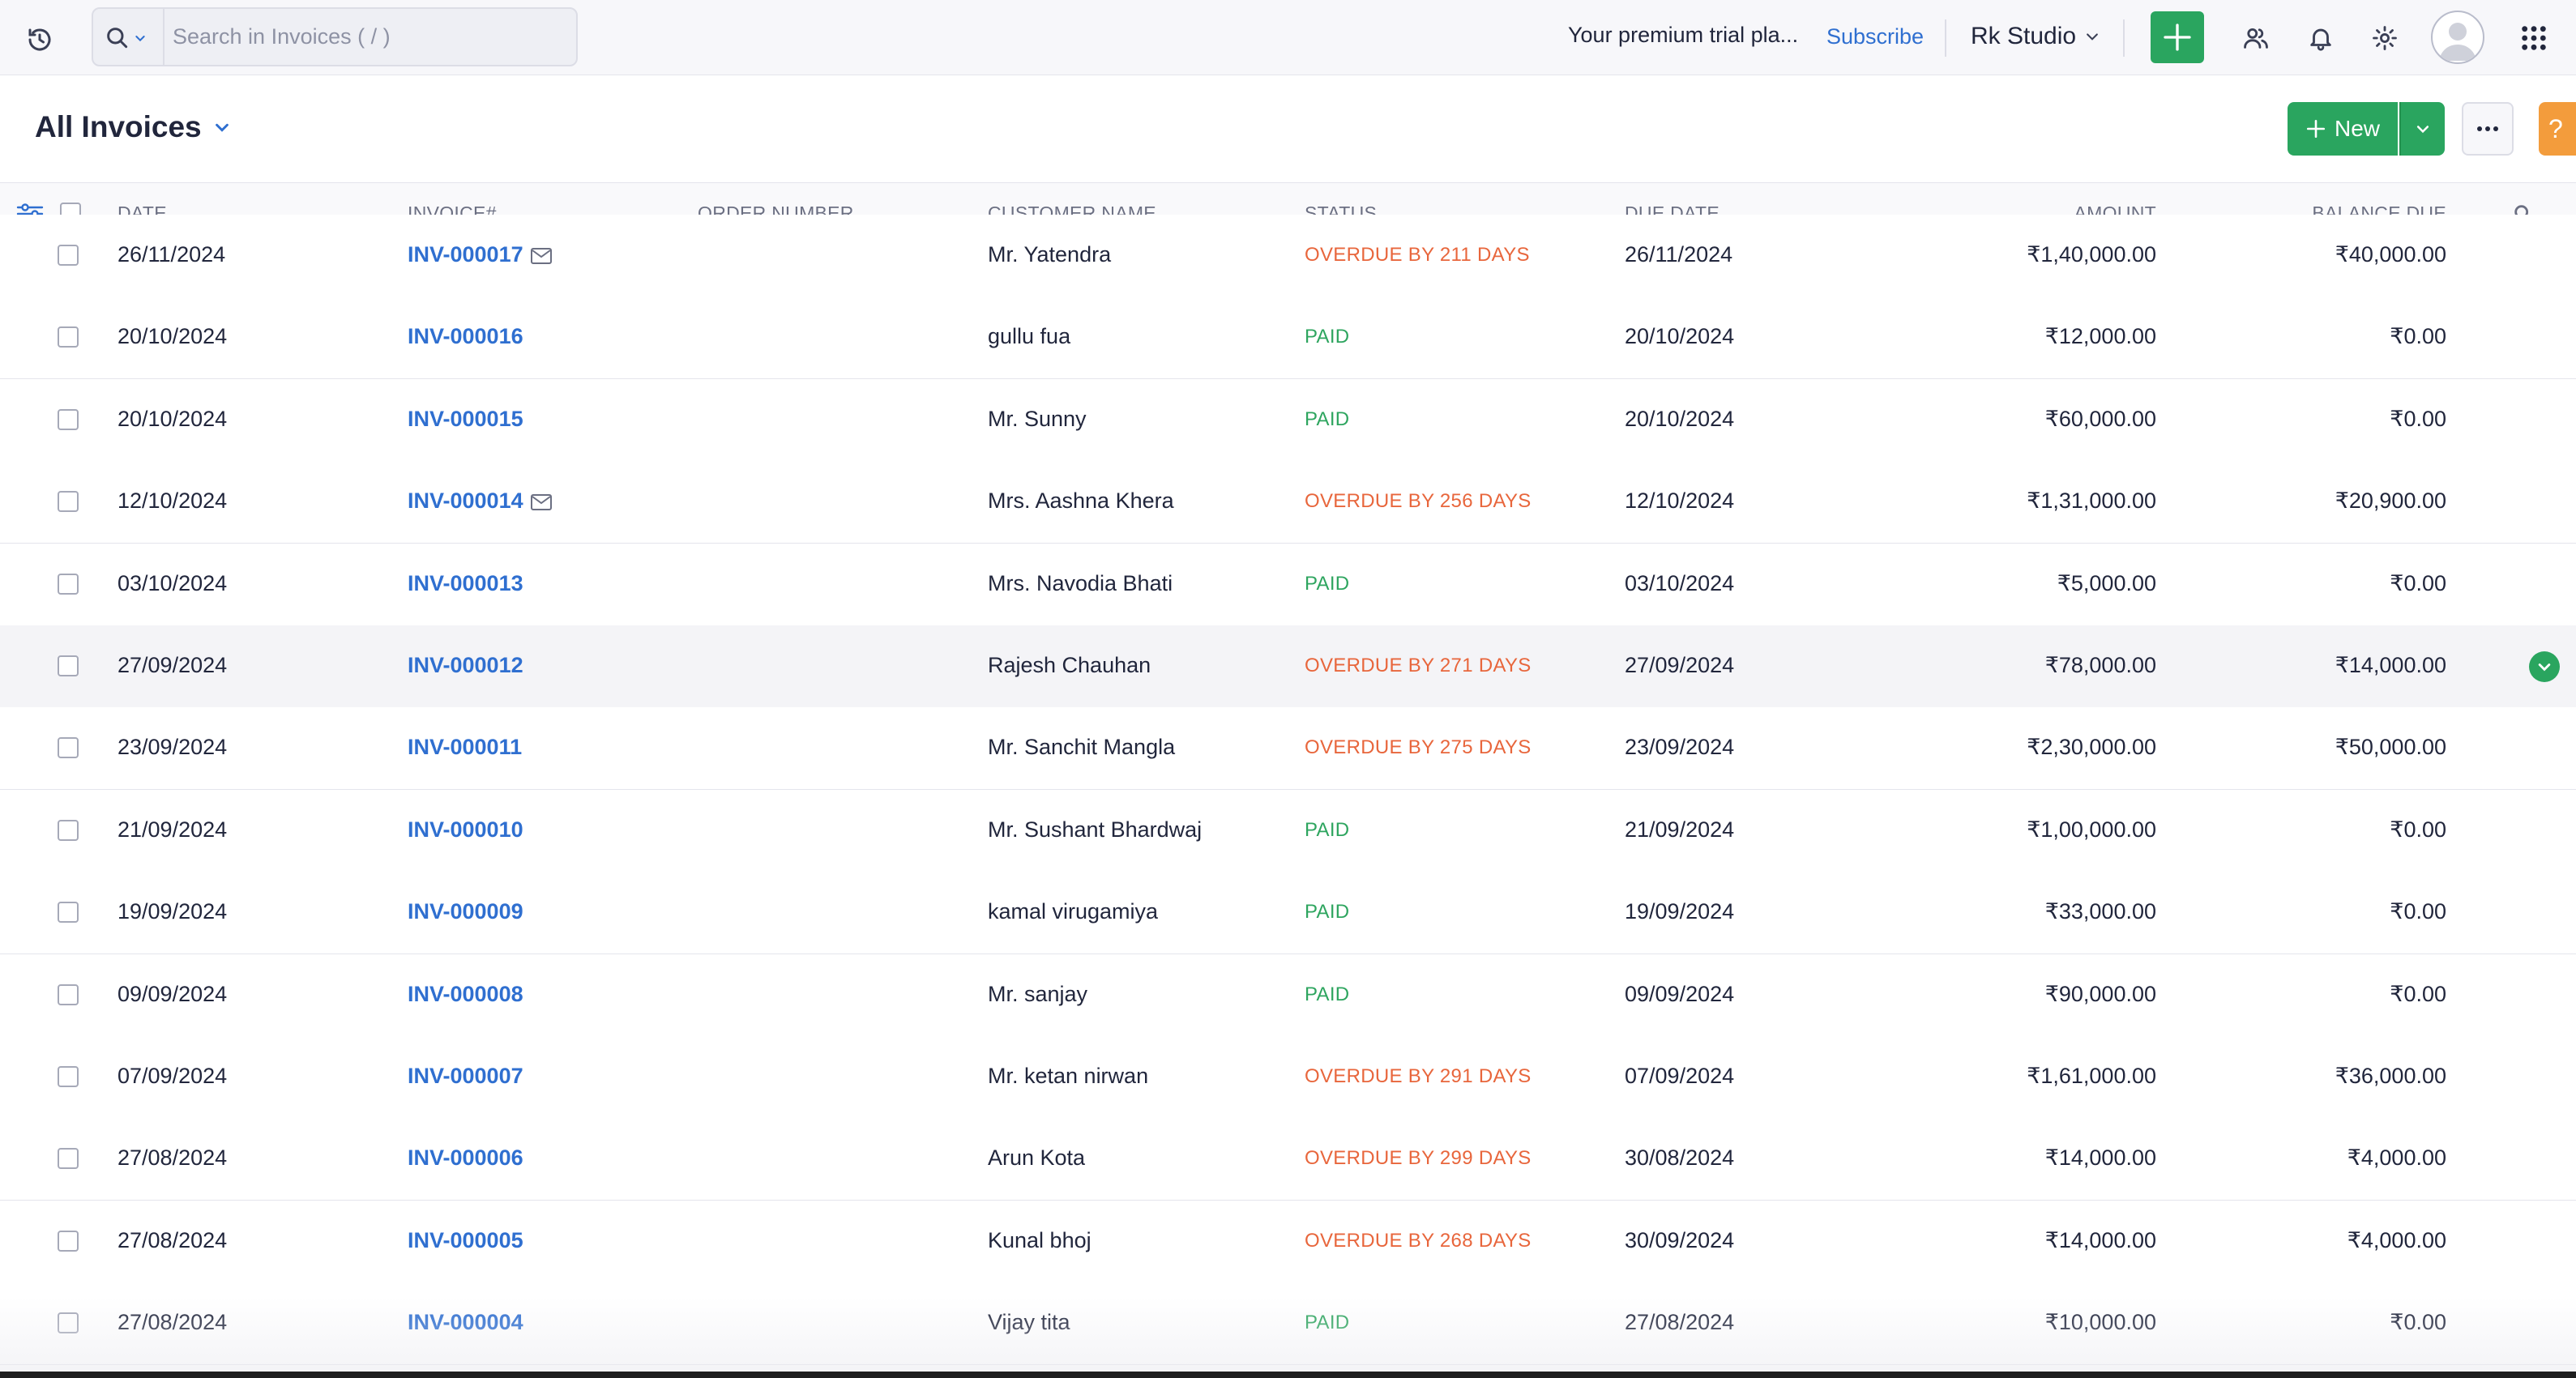  I want to click on customer-name: kamal virugamiya, so click(1073, 911).